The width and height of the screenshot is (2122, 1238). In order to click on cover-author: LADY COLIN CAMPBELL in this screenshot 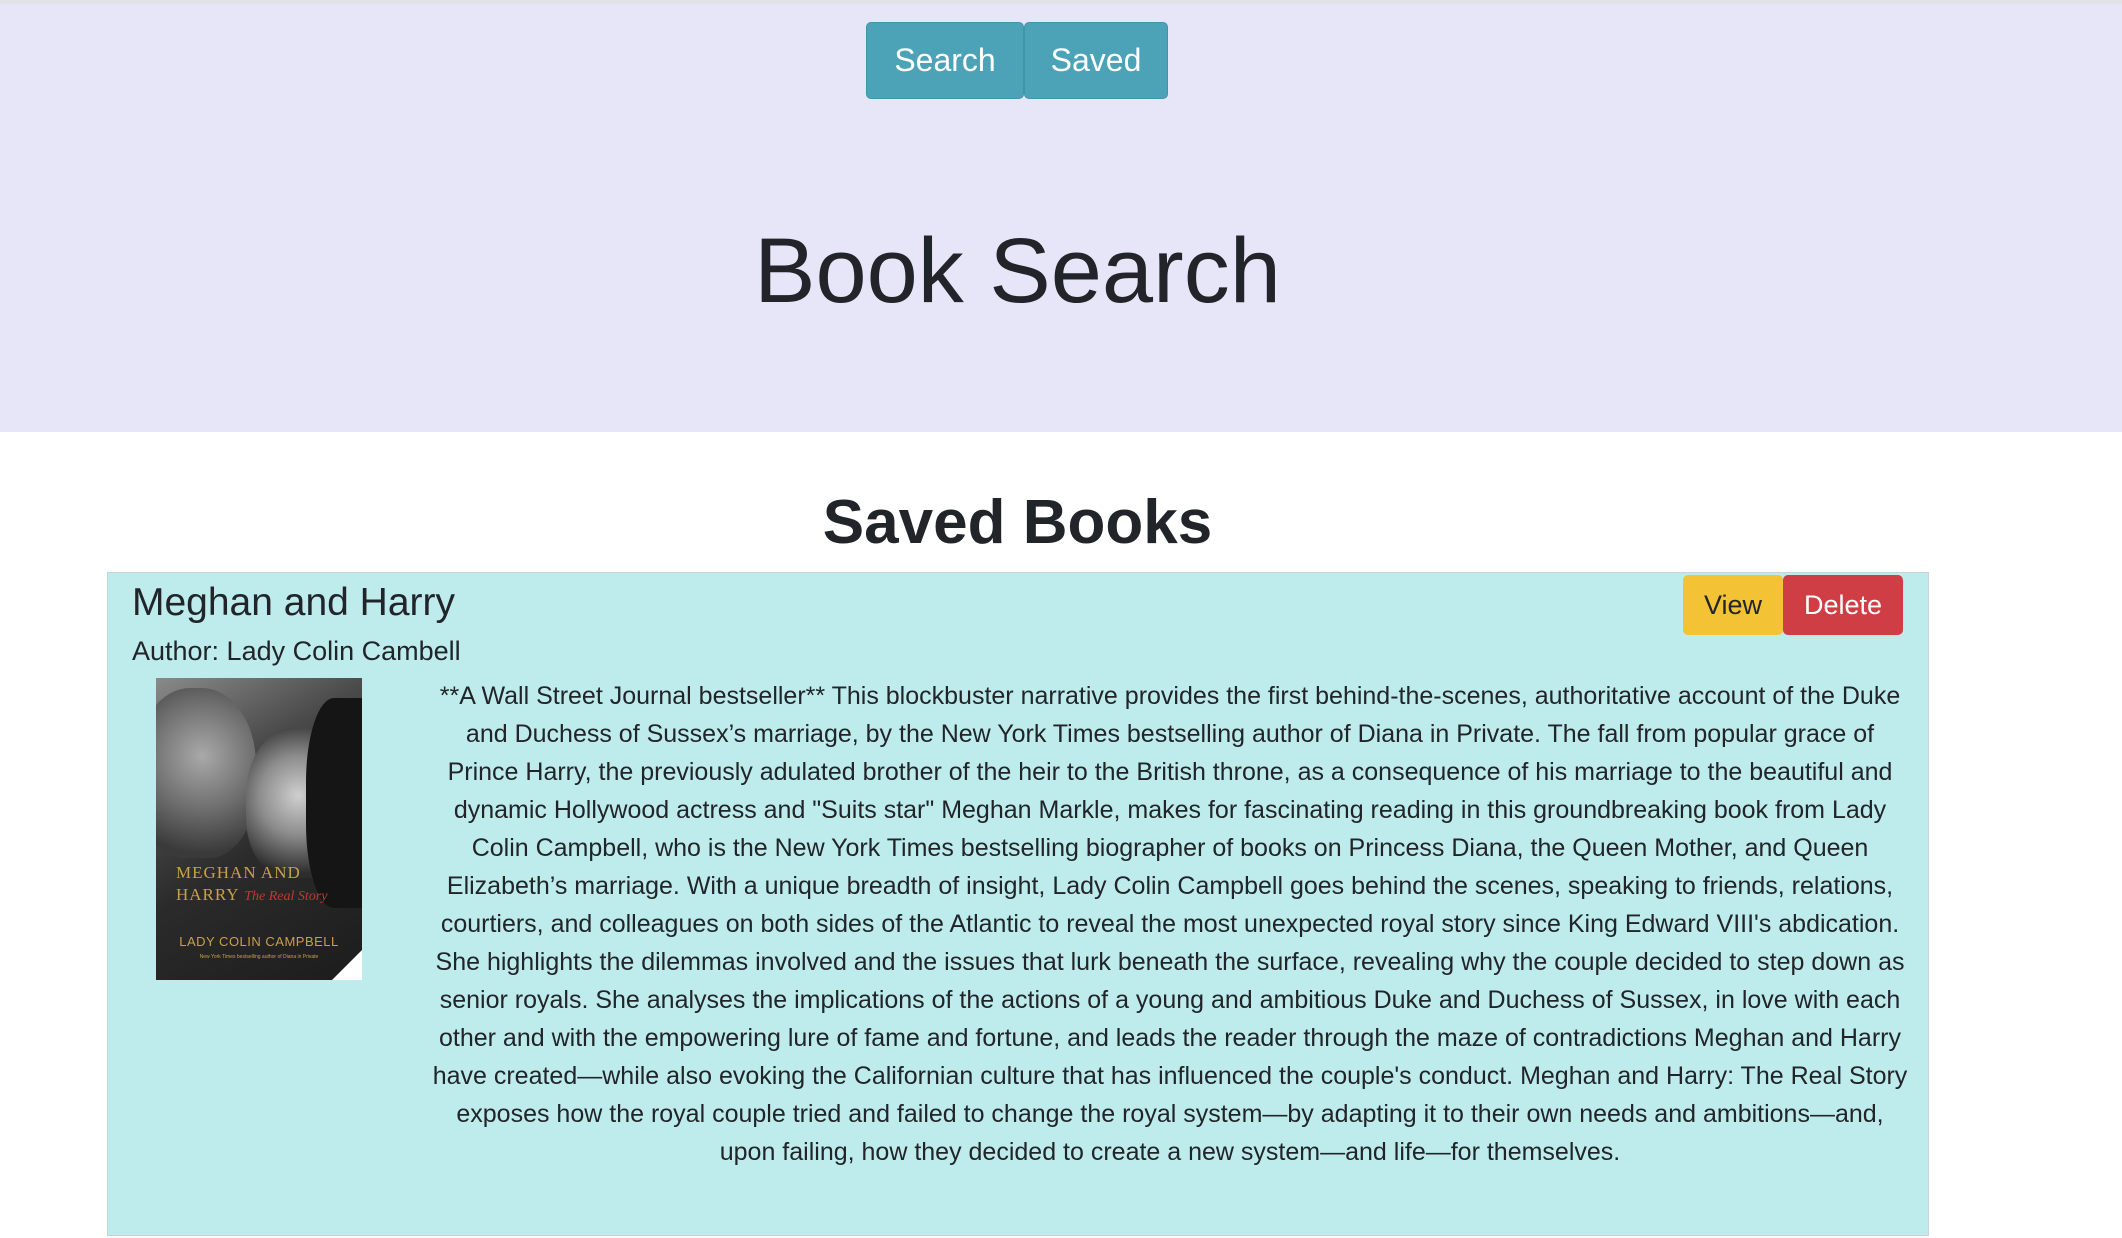, I will do `click(259, 941)`.